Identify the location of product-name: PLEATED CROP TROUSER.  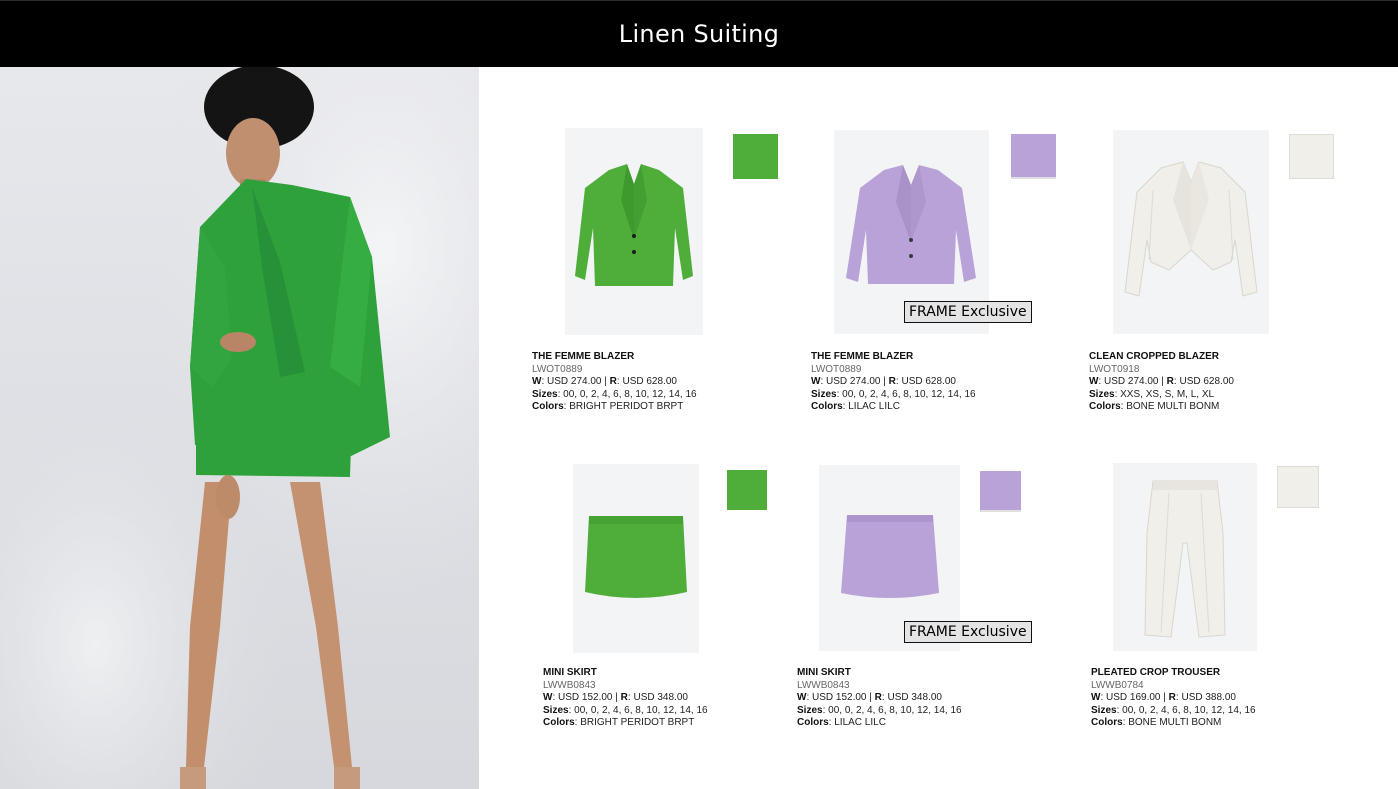
(1173, 673).